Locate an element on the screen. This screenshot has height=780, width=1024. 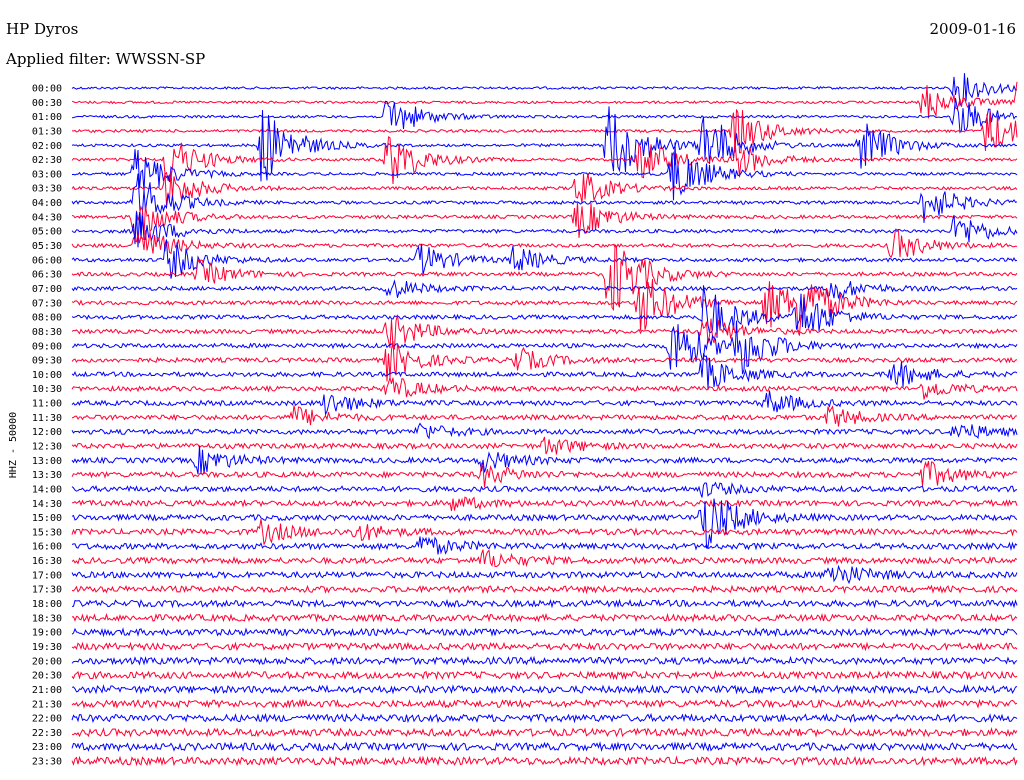
time-label: 22:00 is located at coordinates (47, 719).